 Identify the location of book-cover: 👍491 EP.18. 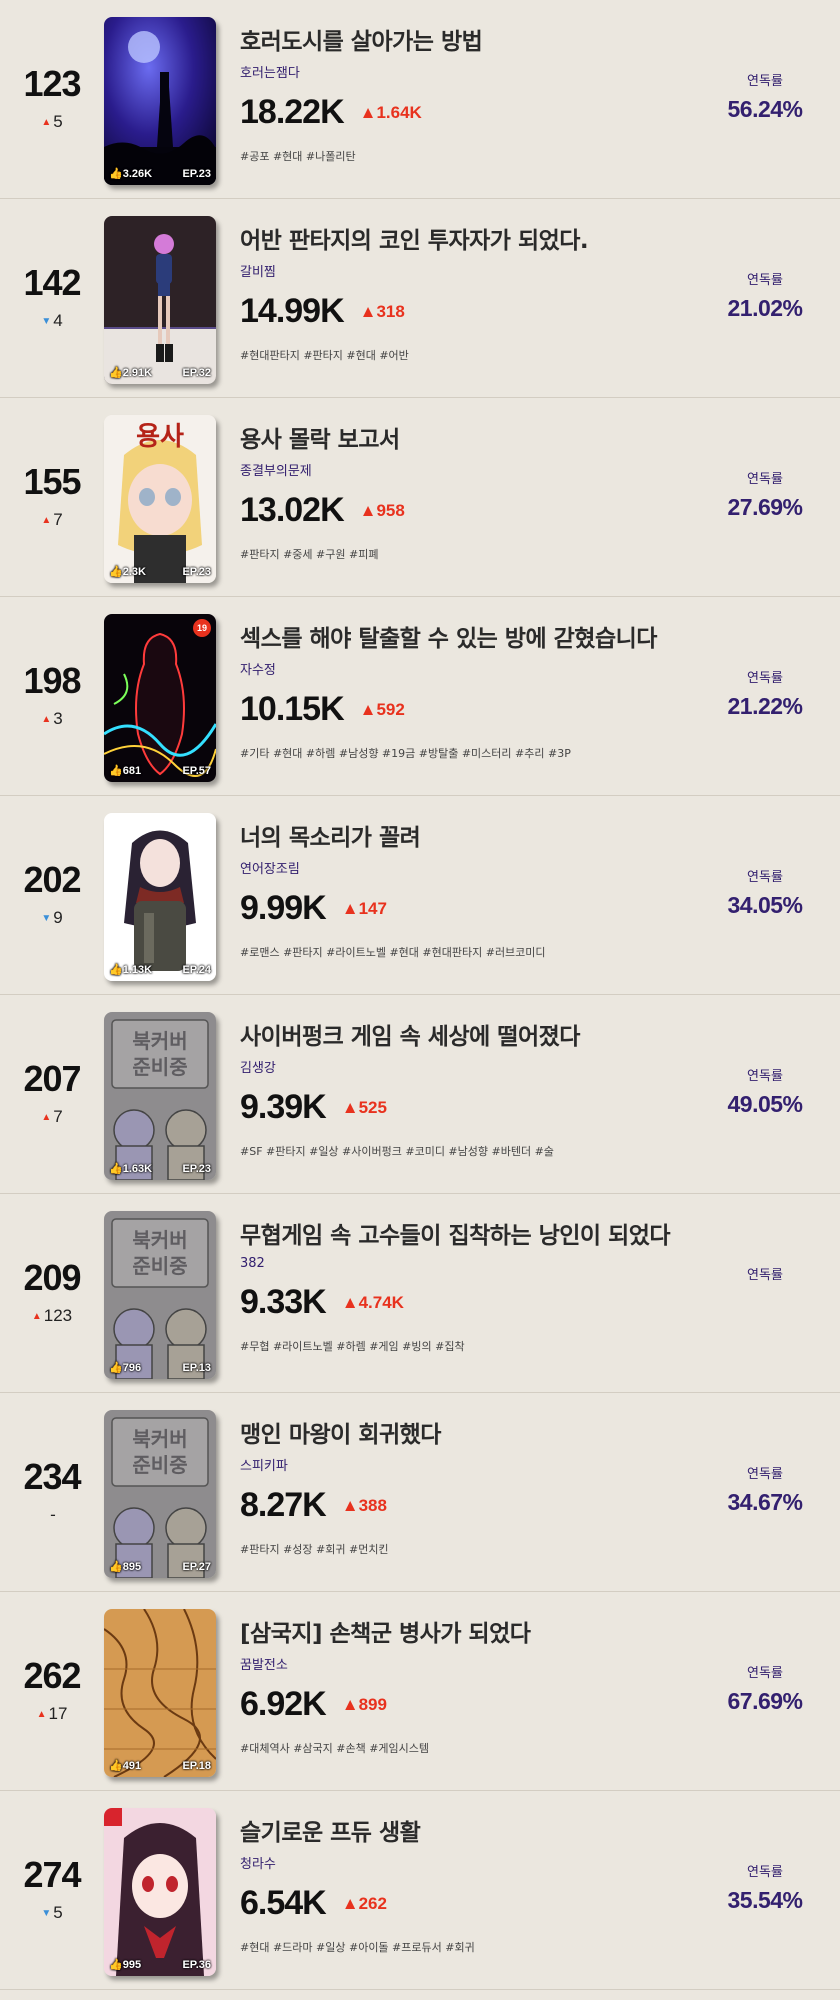
(160, 1693).